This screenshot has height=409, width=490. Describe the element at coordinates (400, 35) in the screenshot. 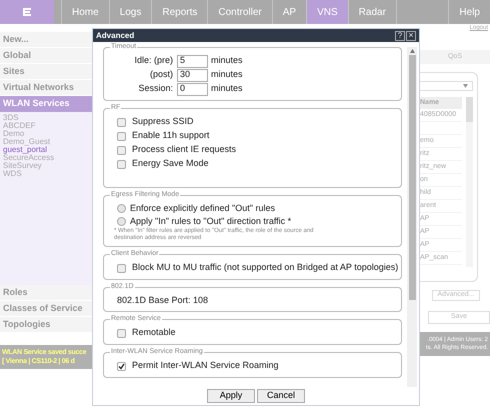

I see `help-button: ?` at that location.